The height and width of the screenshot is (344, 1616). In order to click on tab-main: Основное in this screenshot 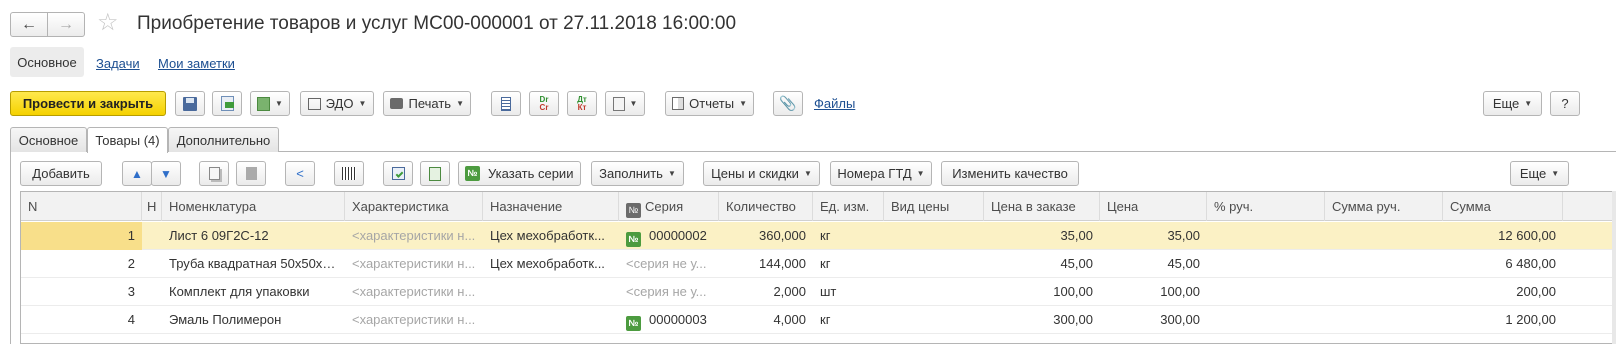, I will do `click(47, 62)`.